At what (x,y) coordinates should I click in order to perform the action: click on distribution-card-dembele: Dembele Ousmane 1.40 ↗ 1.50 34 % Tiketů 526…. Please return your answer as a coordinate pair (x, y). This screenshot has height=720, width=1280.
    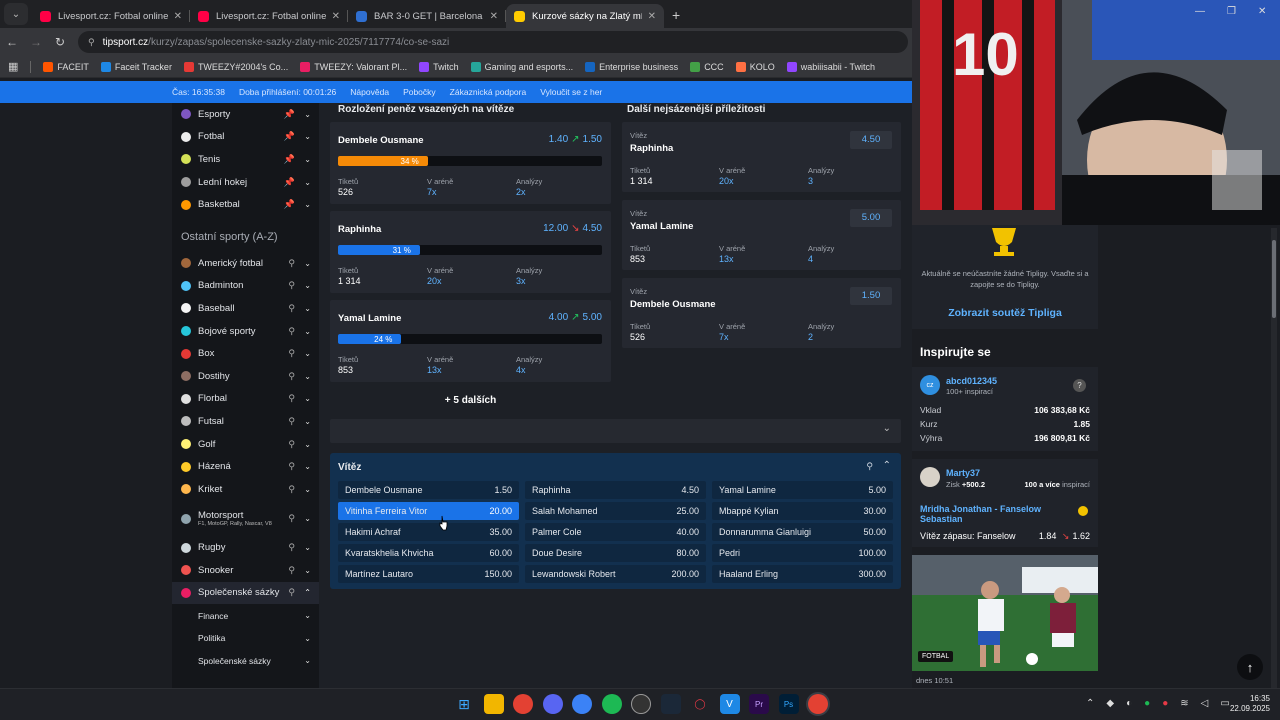
    Looking at the image, I should click on (470, 163).